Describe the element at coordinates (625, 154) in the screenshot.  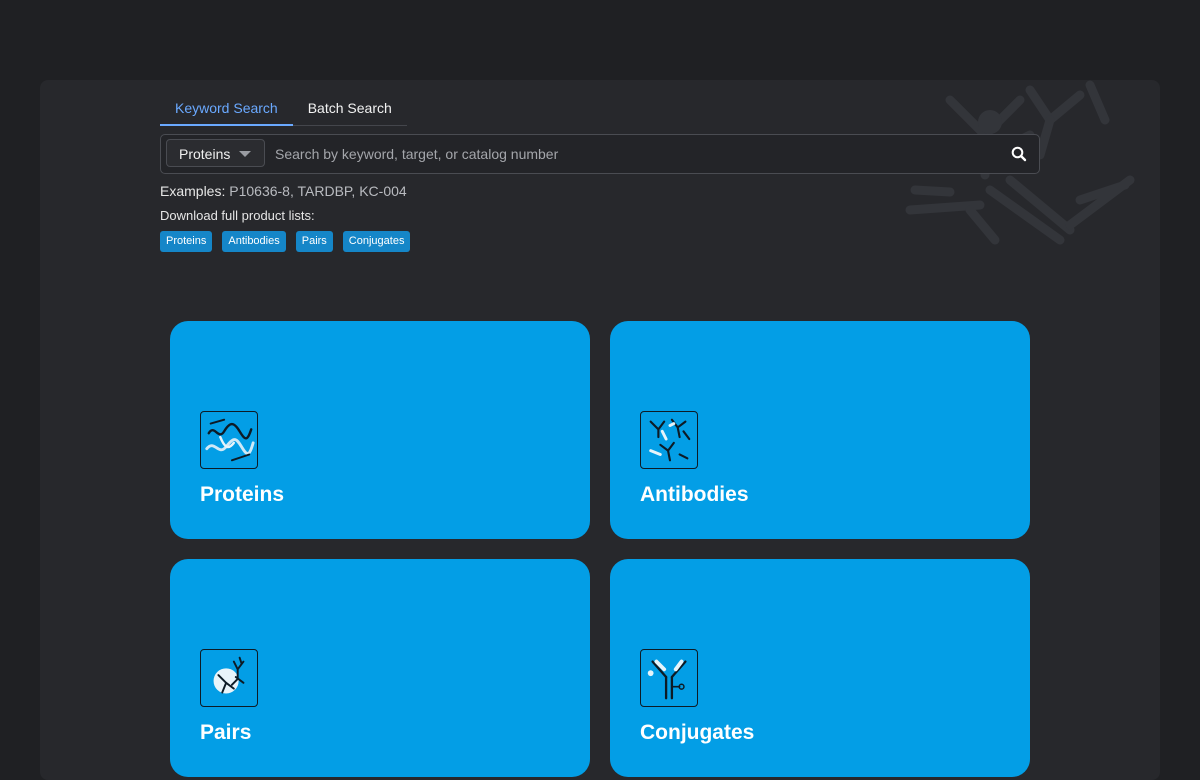
I see `search-input` at that location.